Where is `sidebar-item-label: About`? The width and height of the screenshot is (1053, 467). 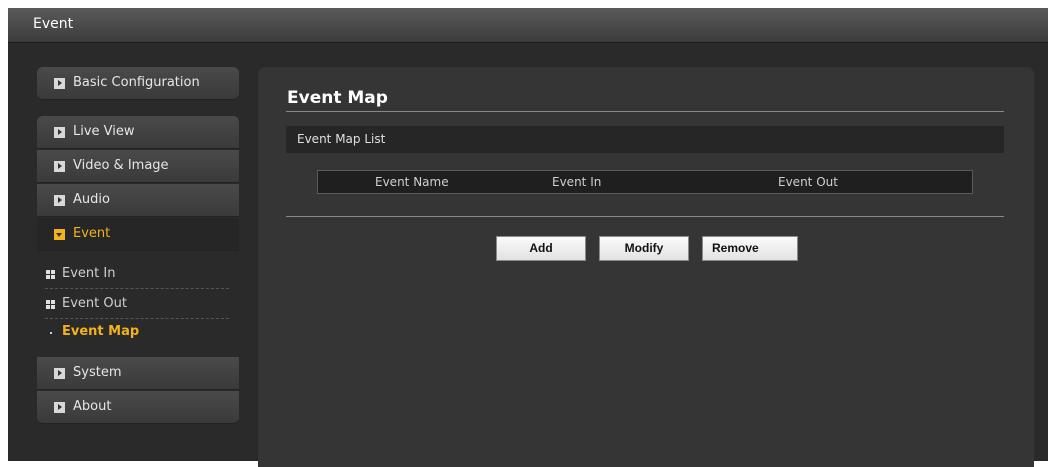
sidebar-item-label: About is located at coordinates (92, 406).